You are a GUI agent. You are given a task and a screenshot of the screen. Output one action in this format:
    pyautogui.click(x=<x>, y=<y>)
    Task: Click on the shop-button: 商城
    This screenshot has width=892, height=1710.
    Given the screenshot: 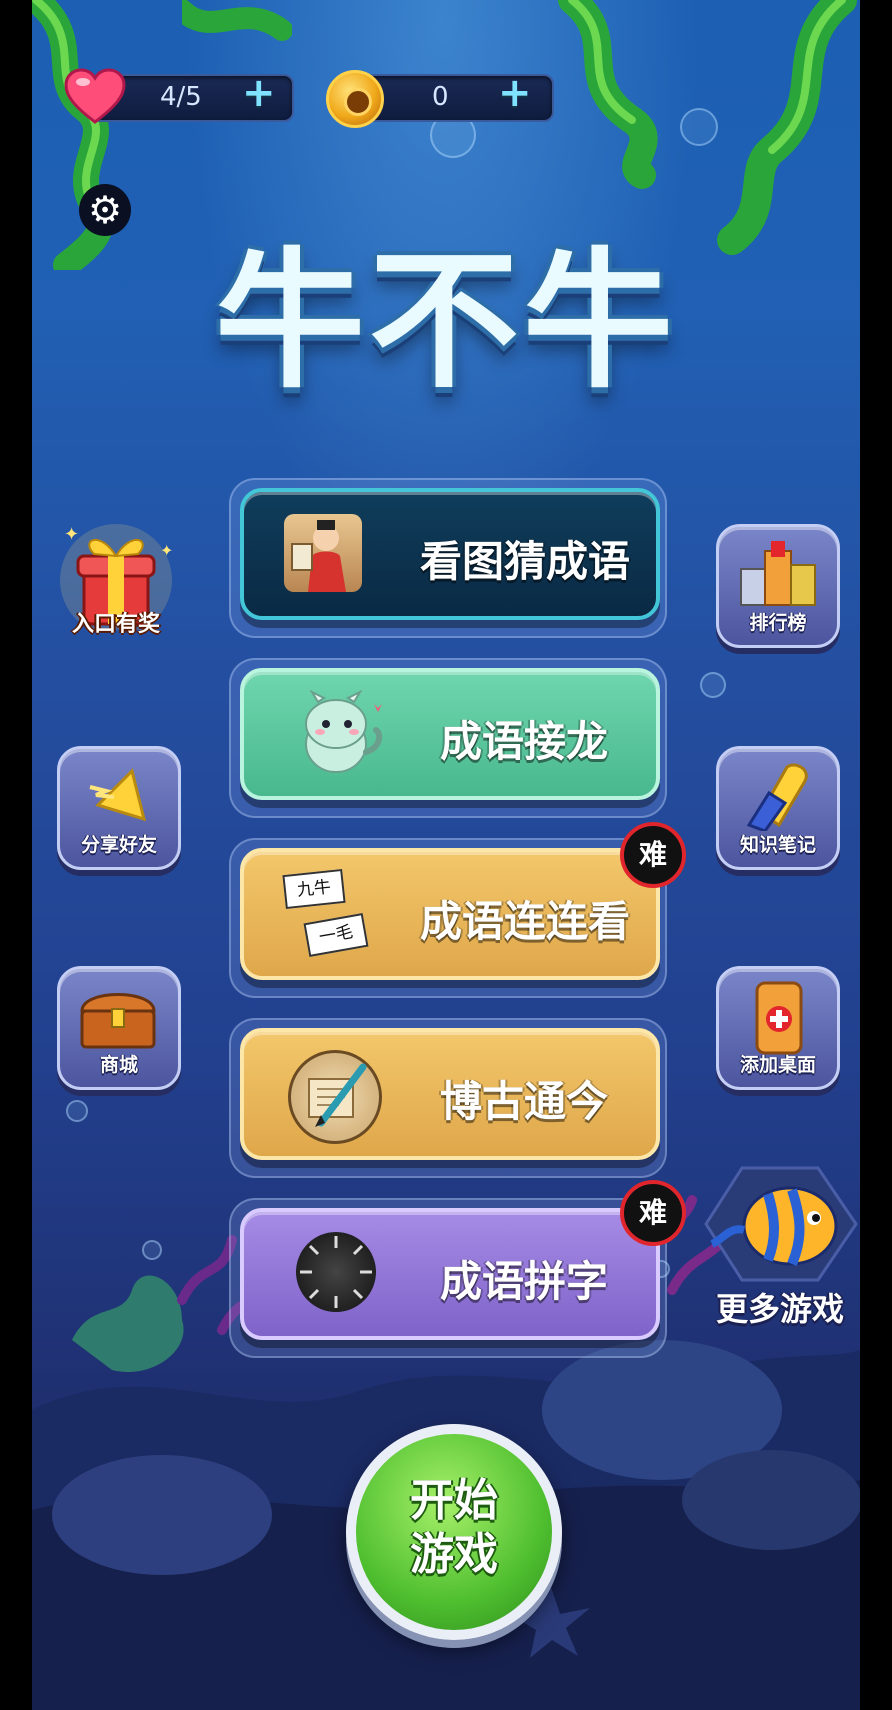 What is the action you would take?
    pyautogui.click(x=119, y=1028)
    